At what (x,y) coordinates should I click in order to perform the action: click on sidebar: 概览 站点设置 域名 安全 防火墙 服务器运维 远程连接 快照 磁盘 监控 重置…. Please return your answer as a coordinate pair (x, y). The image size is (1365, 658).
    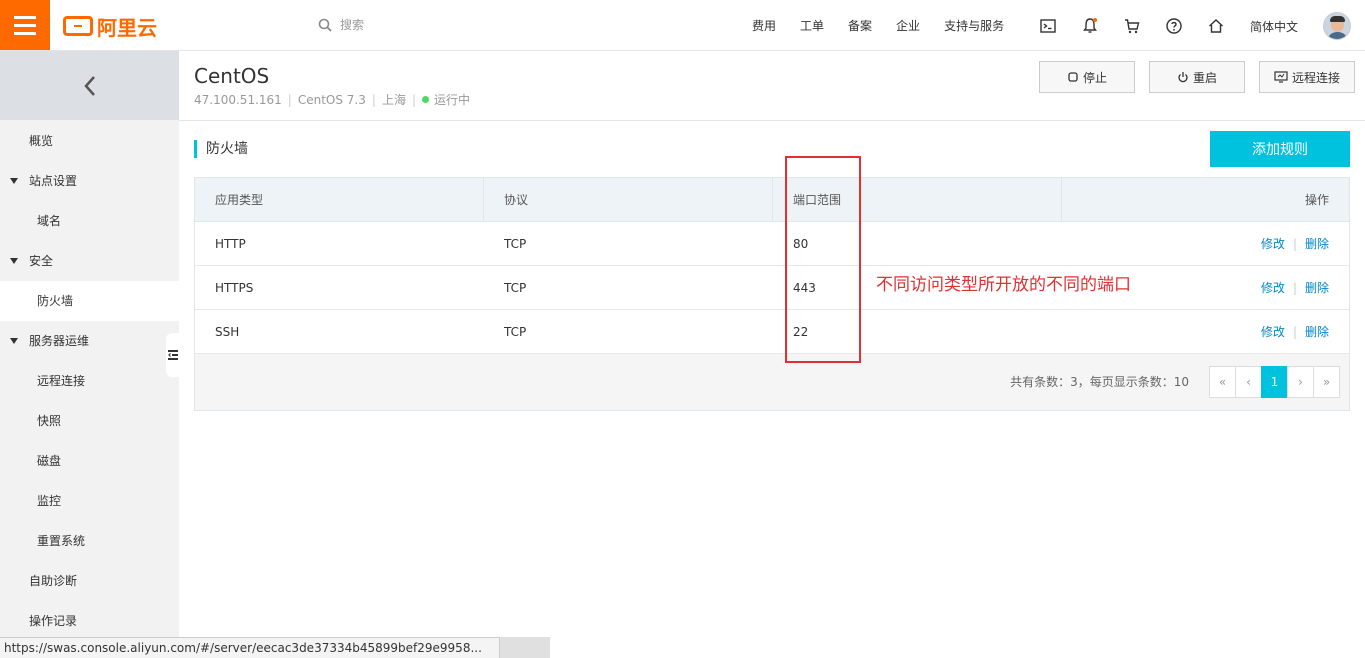
    Looking at the image, I should click on (89, 354).